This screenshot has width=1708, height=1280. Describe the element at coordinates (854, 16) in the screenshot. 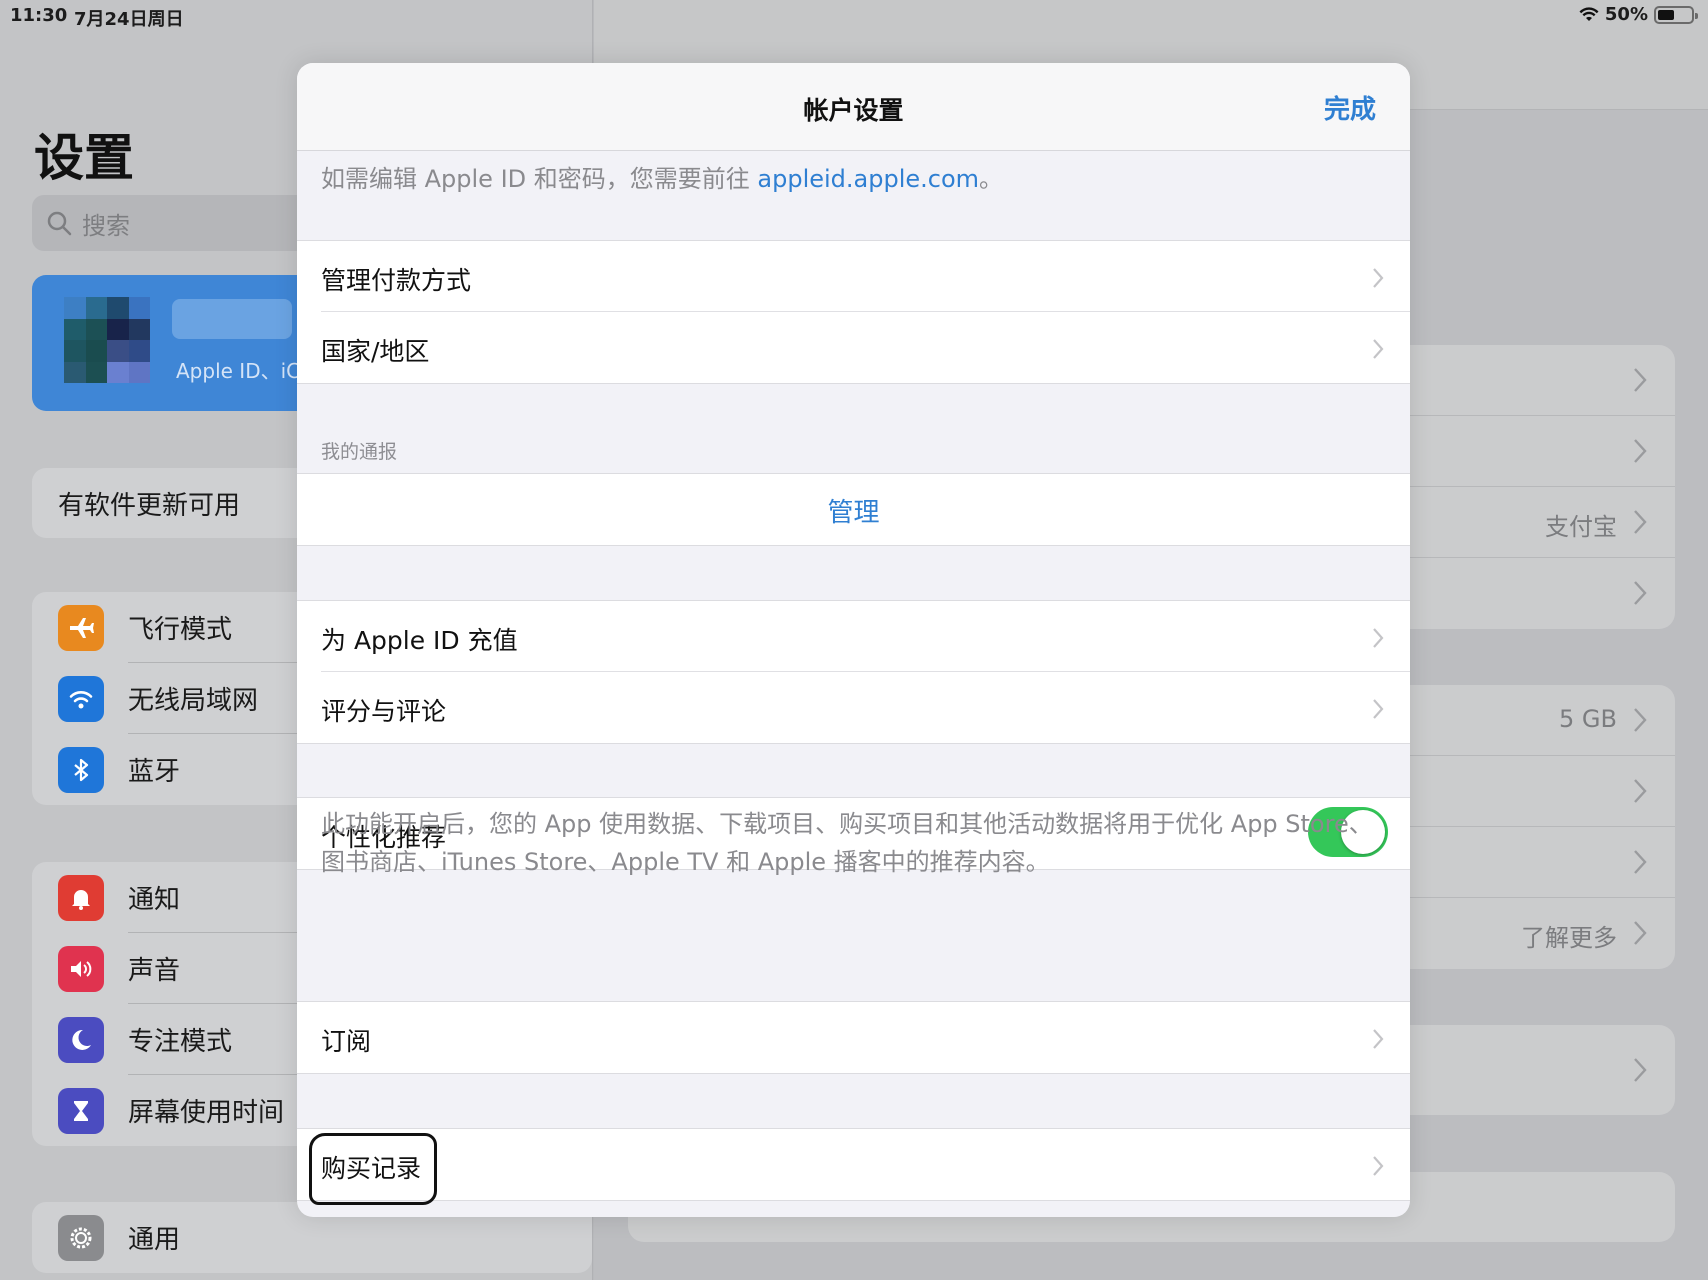

I see `status-bar: 11:30 7月24日周日 50%` at that location.